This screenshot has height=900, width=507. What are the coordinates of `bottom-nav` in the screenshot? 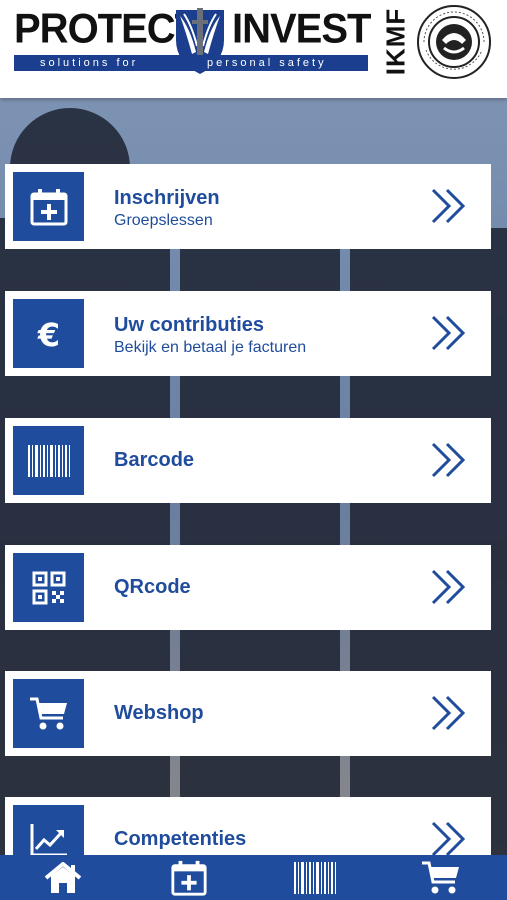 It's located at (253, 877).